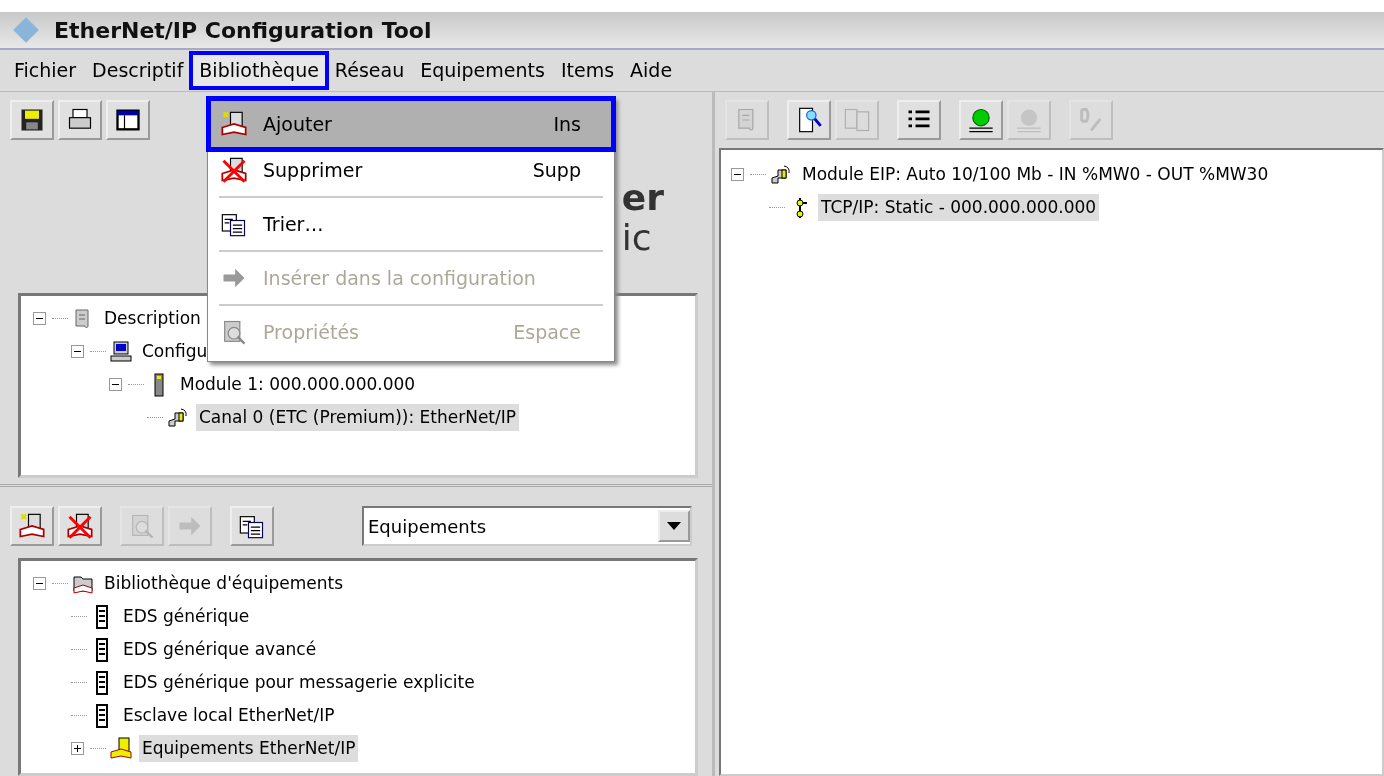  What do you see at coordinates (186, 616) in the screenshot?
I see `tree-item: EDS générique` at bounding box center [186, 616].